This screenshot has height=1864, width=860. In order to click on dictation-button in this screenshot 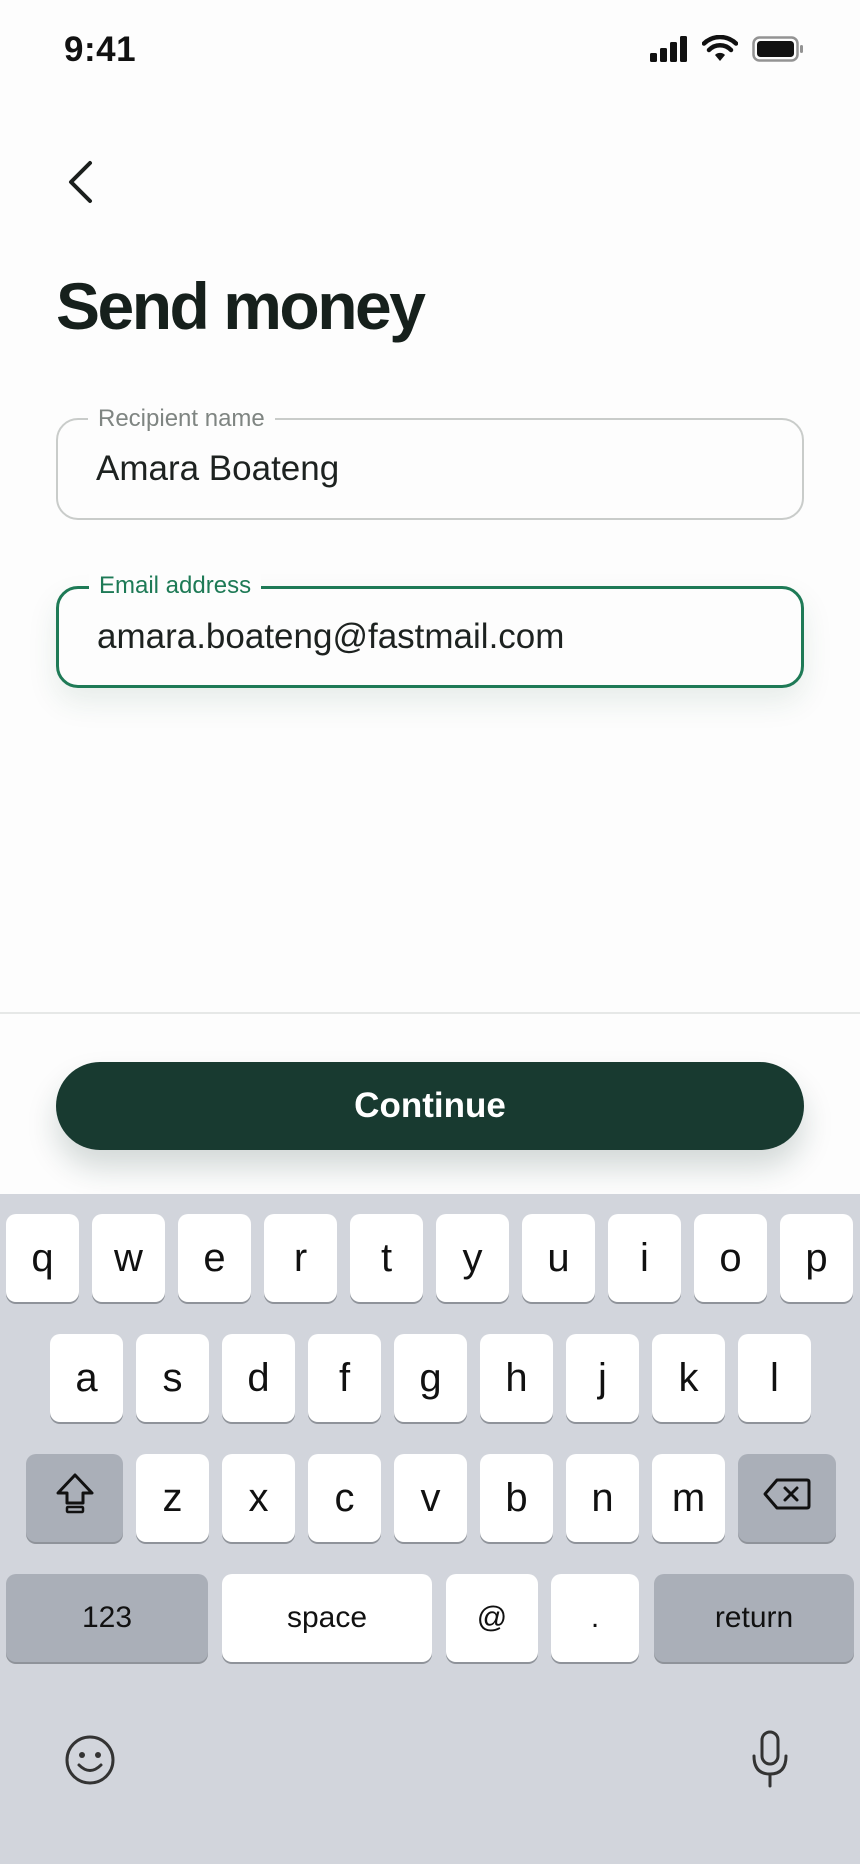, I will do `click(770, 1761)`.